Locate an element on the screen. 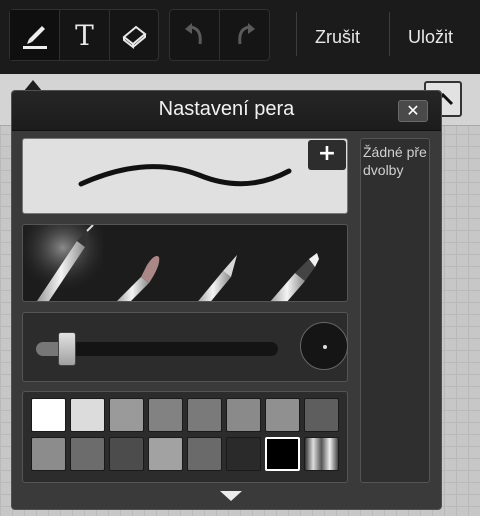 The image size is (480, 516). eraser-icon is located at coordinates (134, 37).